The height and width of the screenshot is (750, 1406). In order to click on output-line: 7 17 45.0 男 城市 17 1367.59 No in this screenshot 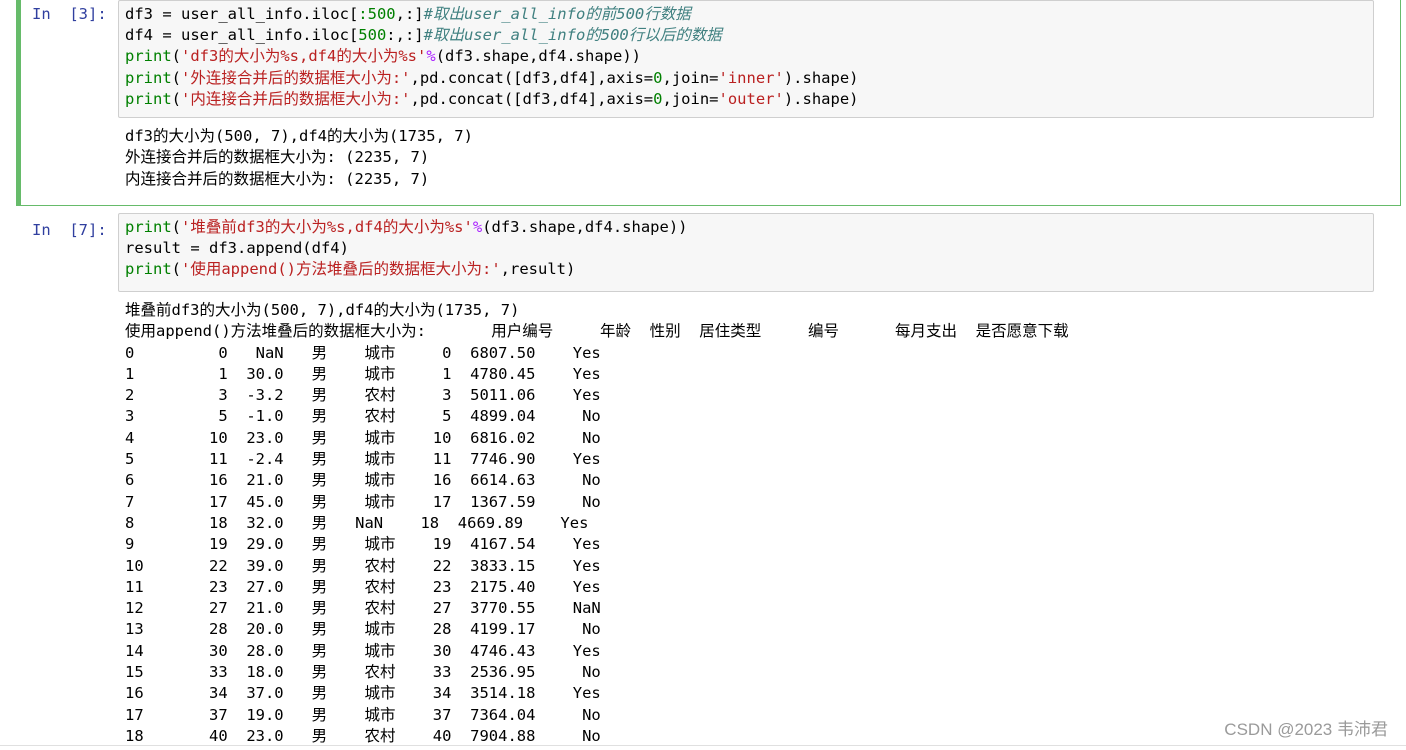, I will do `click(363, 501)`.